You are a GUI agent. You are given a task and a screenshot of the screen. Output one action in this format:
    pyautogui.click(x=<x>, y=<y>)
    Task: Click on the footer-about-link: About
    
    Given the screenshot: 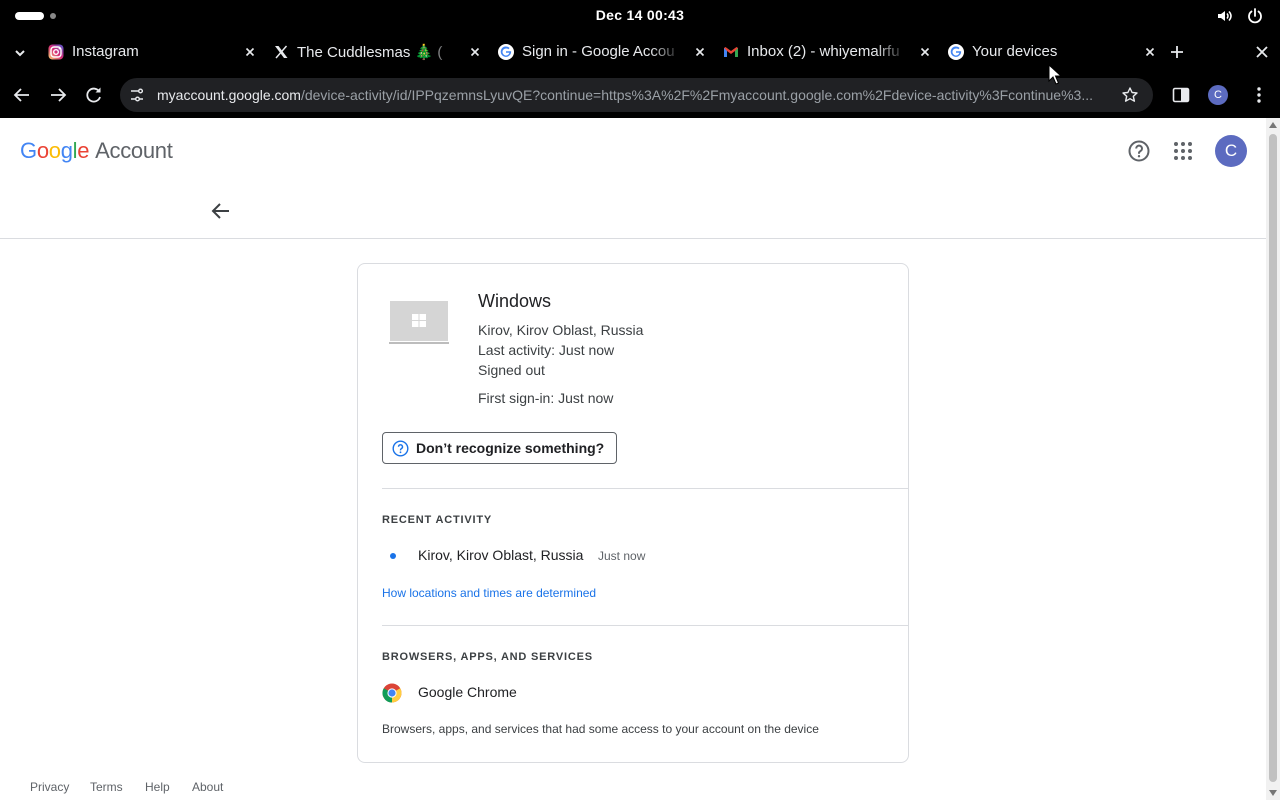 What is the action you would take?
    pyautogui.click(x=207, y=787)
    